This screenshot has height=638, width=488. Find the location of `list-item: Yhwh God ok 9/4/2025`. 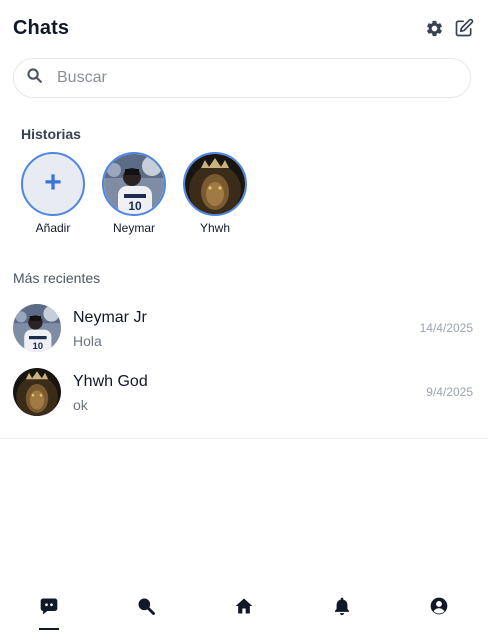

list-item: Yhwh God ok 9/4/2025 is located at coordinates (244, 394).